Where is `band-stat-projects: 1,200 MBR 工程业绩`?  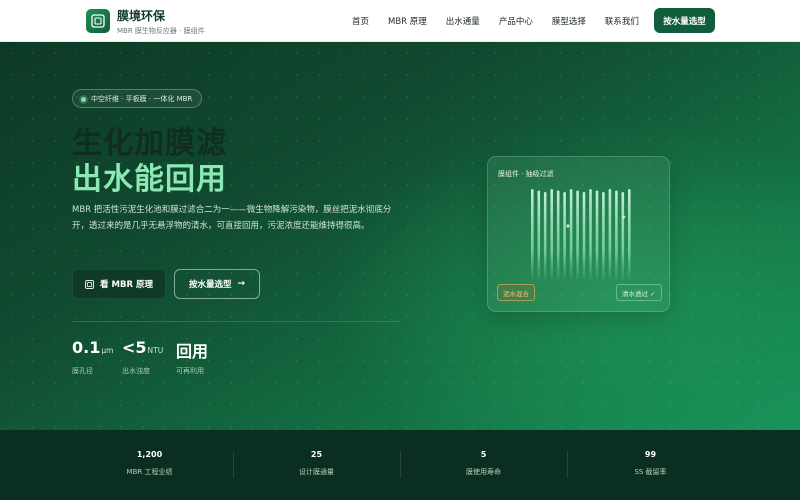
band-stat-projects: 1,200 MBR 工程业绩 is located at coordinates (149, 465).